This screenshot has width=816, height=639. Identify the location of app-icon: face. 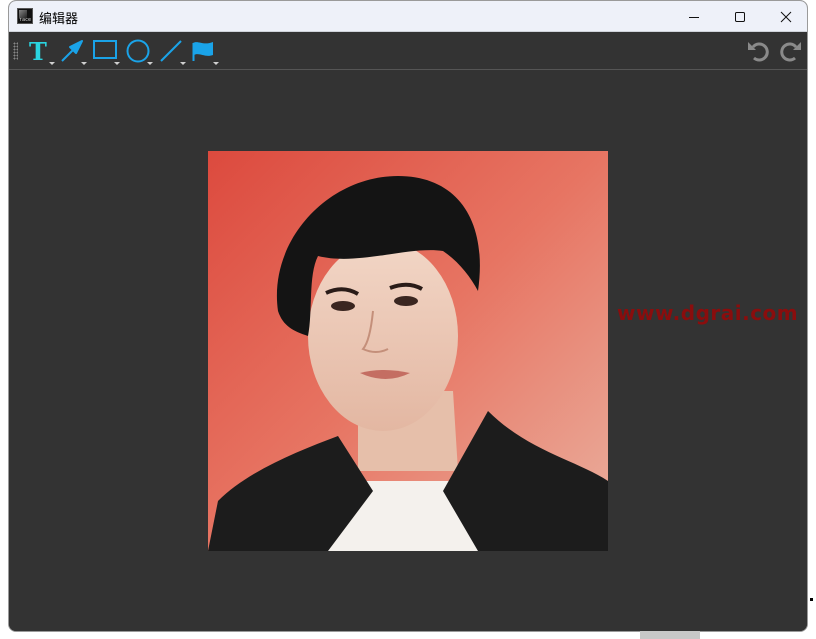
(25, 16).